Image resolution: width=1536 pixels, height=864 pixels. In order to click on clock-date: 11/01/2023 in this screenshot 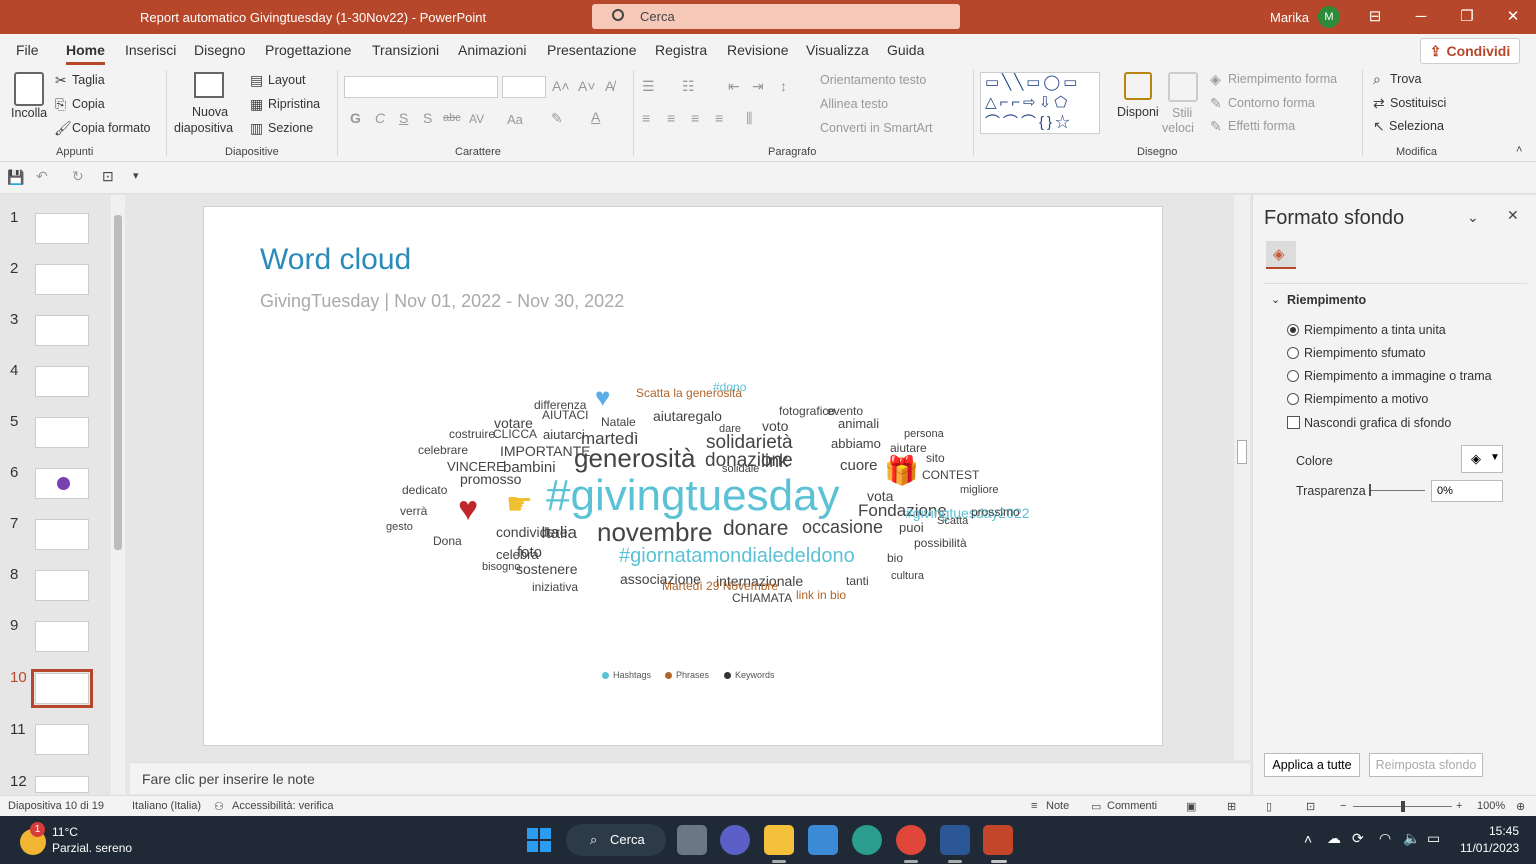, I will do `click(1489, 848)`.